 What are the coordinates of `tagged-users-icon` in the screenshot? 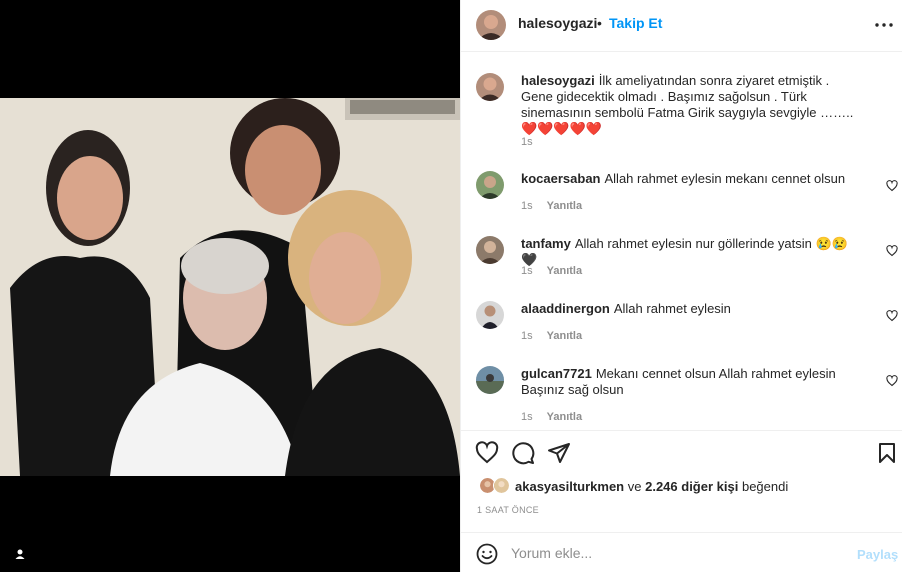 It's located at (20, 554).